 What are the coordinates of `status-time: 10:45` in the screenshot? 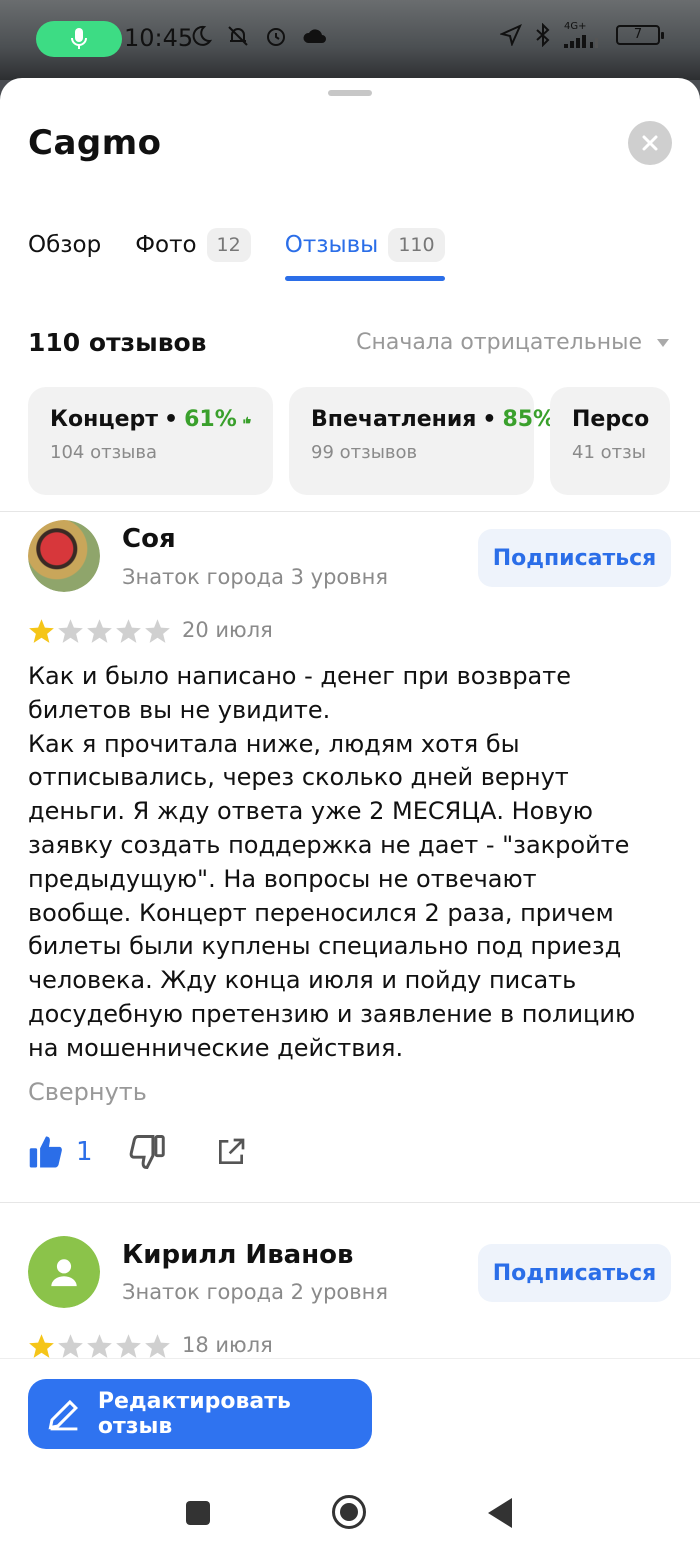 It's located at (159, 38).